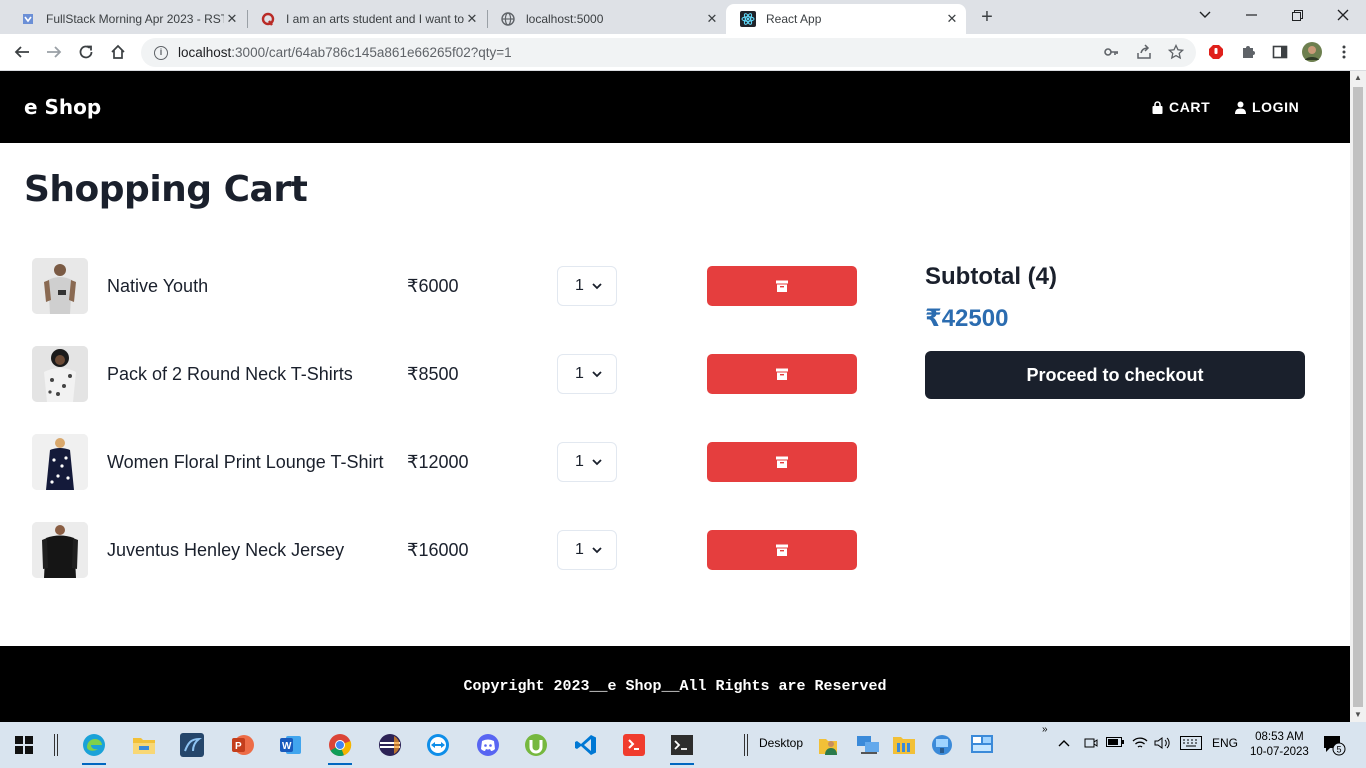 This screenshot has width=1366, height=768. I want to click on mysql-workbench-icon, so click(192, 745).